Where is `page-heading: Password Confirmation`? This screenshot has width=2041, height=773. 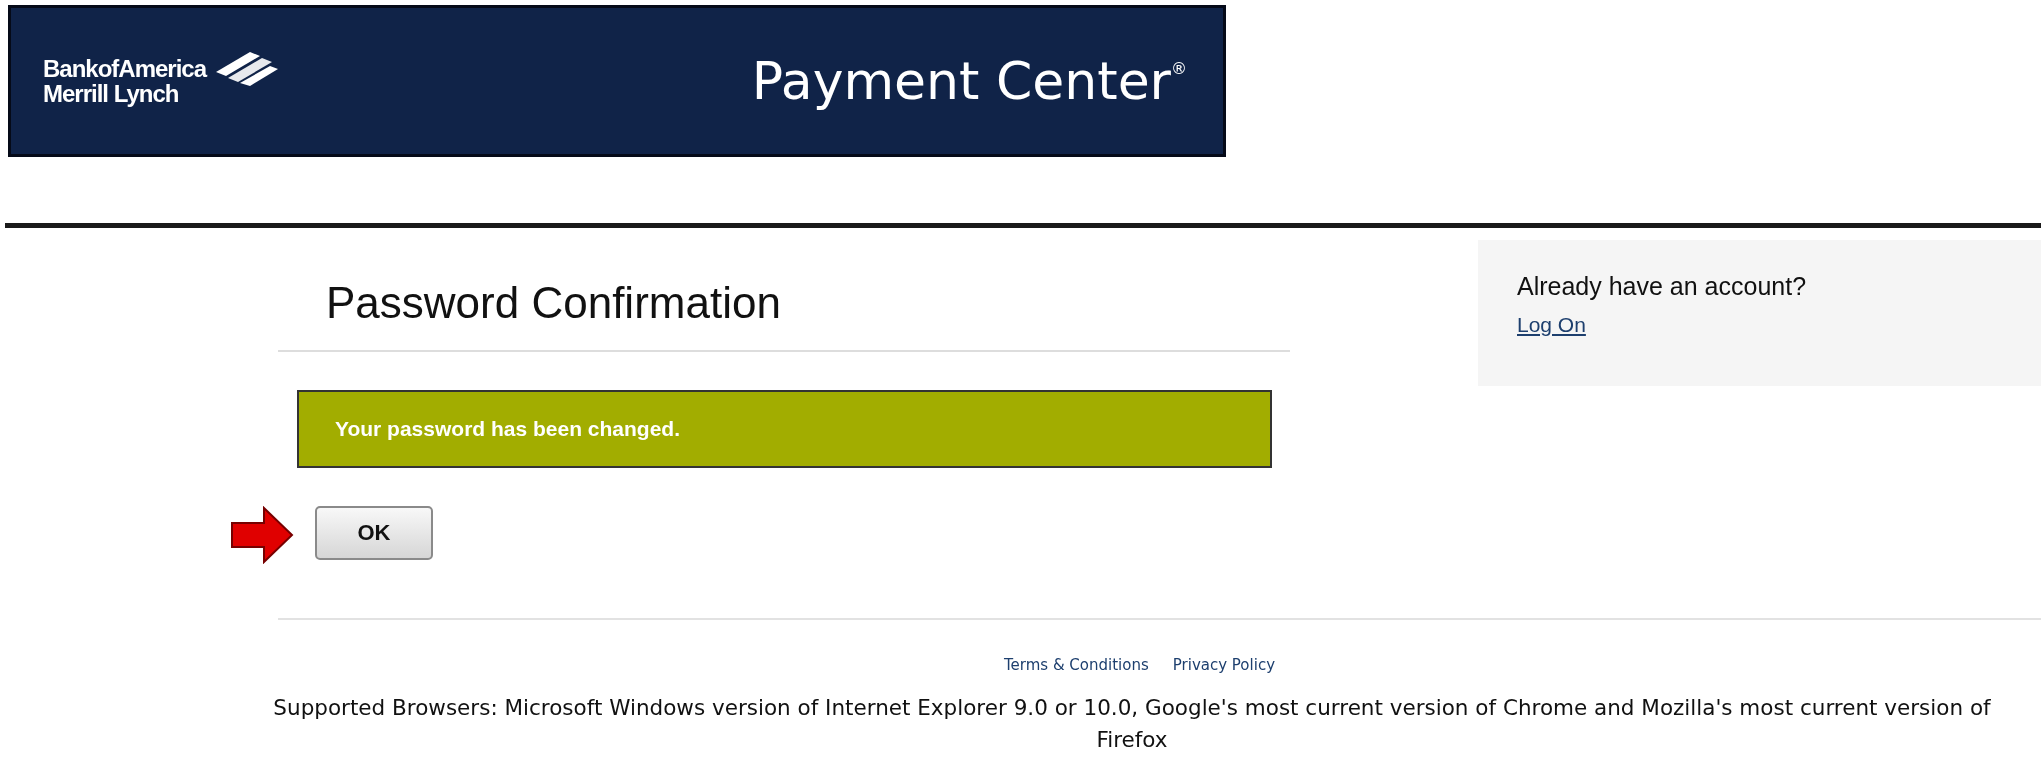 page-heading: Password Confirmation is located at coordinates (553, 303).